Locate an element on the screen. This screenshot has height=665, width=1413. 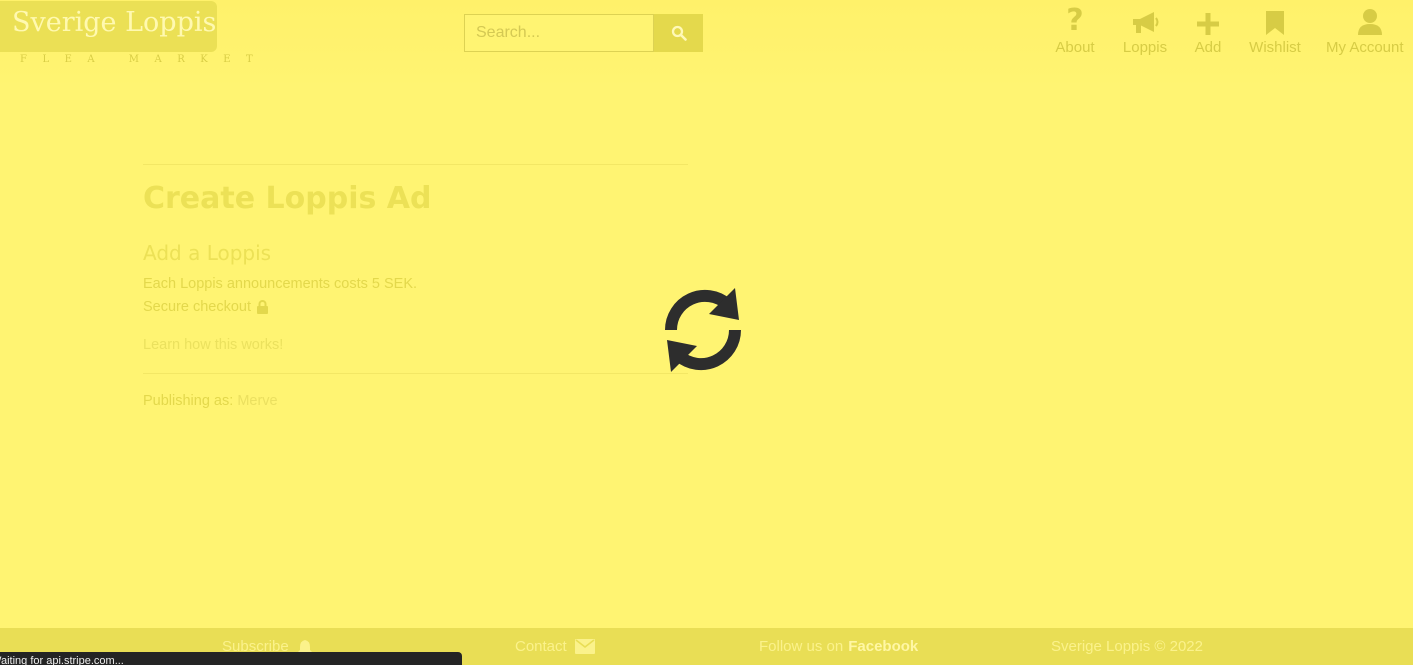
search-input is located at coordinates (559, 33).